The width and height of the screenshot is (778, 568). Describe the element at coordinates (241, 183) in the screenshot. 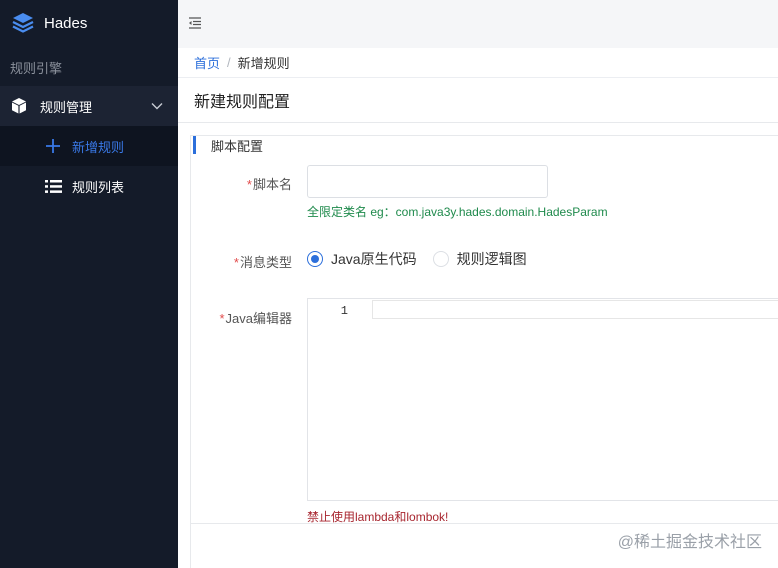

I see `script-name-label: *脚本名` at that location.